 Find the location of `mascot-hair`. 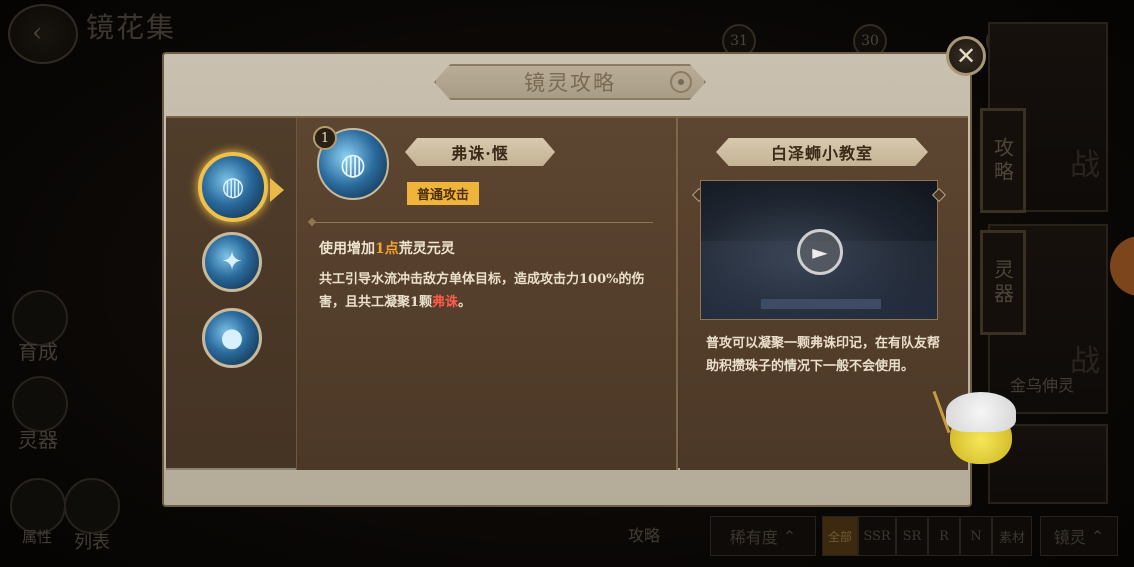

mascot-hair is located at coordinates (981, 412).